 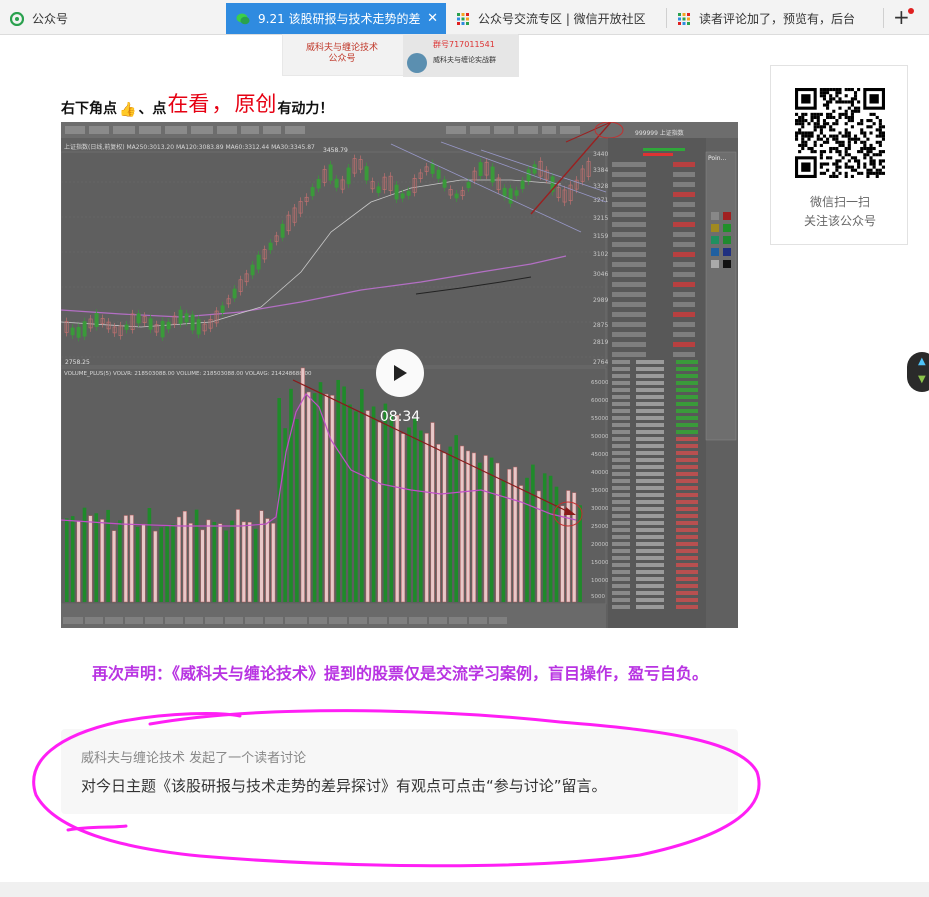 I want to click on price-high-label: 3458.79, so click(x=335, y=150).